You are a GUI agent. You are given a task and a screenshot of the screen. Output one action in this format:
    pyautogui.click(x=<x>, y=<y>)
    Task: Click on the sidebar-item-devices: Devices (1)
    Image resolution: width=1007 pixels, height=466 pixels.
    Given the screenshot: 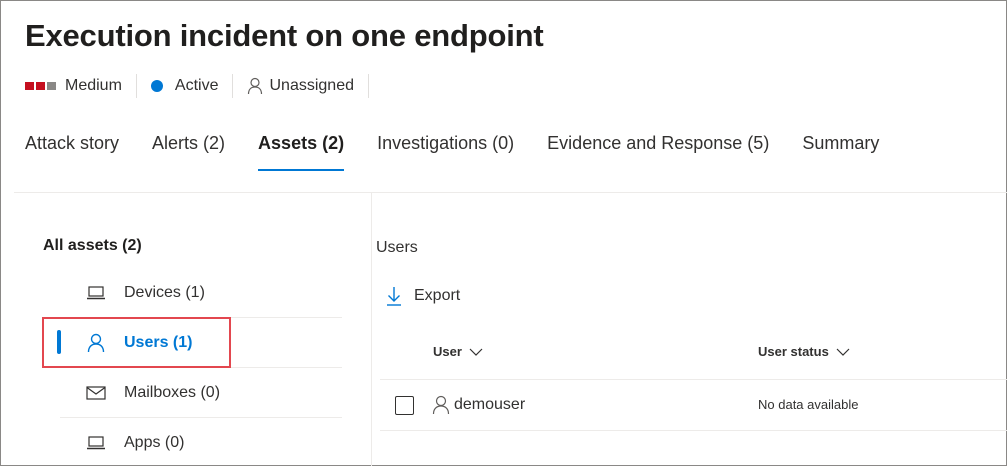 What is the action you would take?
    pyautogui.click(x=201, y=293)
    